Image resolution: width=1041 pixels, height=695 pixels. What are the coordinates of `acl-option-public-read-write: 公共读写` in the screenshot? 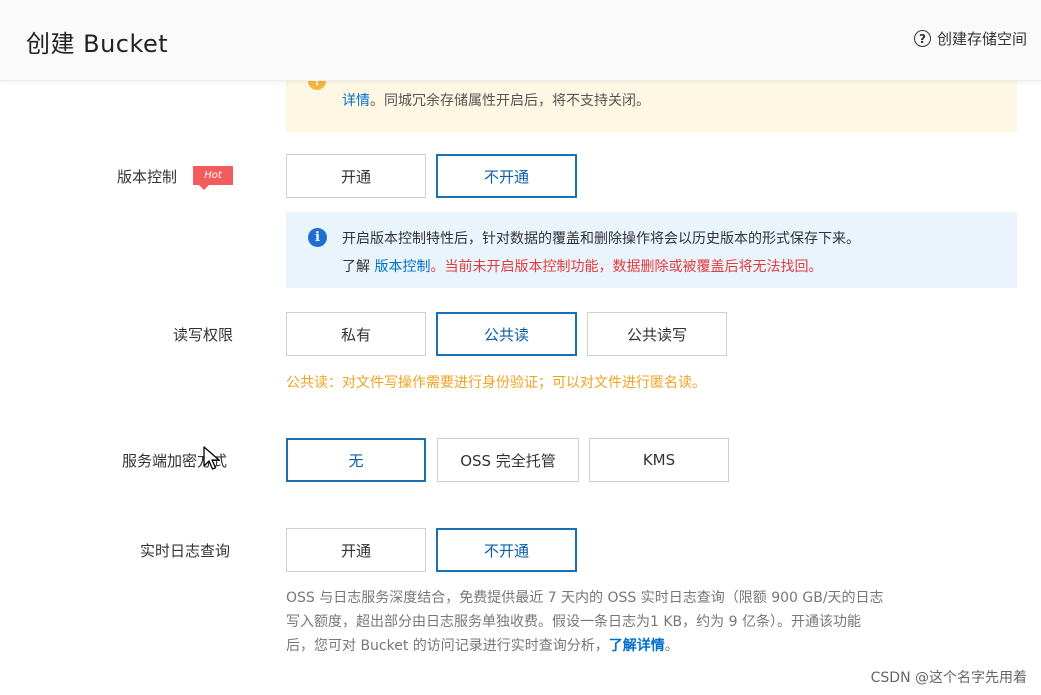 It's located at (657, 334).